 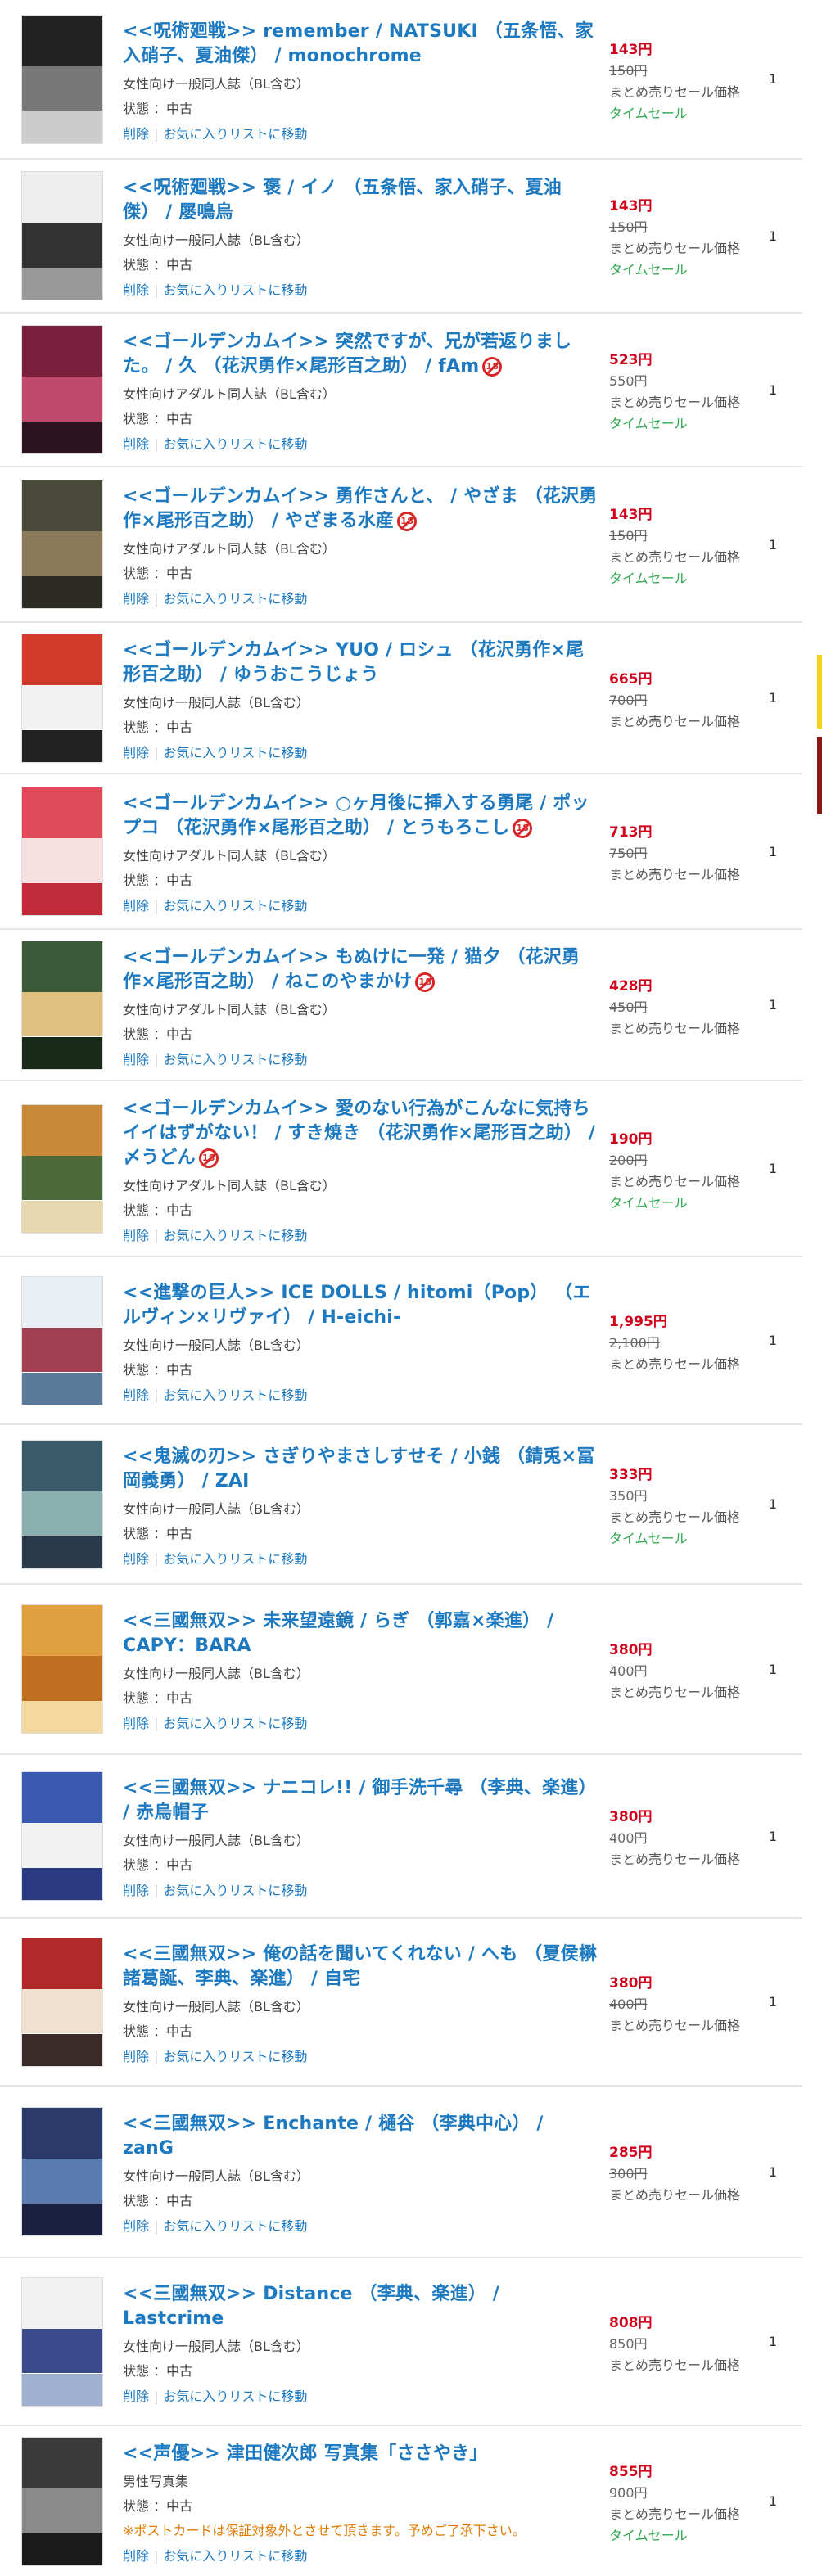 I want to click on item-price-block: 285円 300円 まとめ売りセール価格, so click(x=678, y=2171).